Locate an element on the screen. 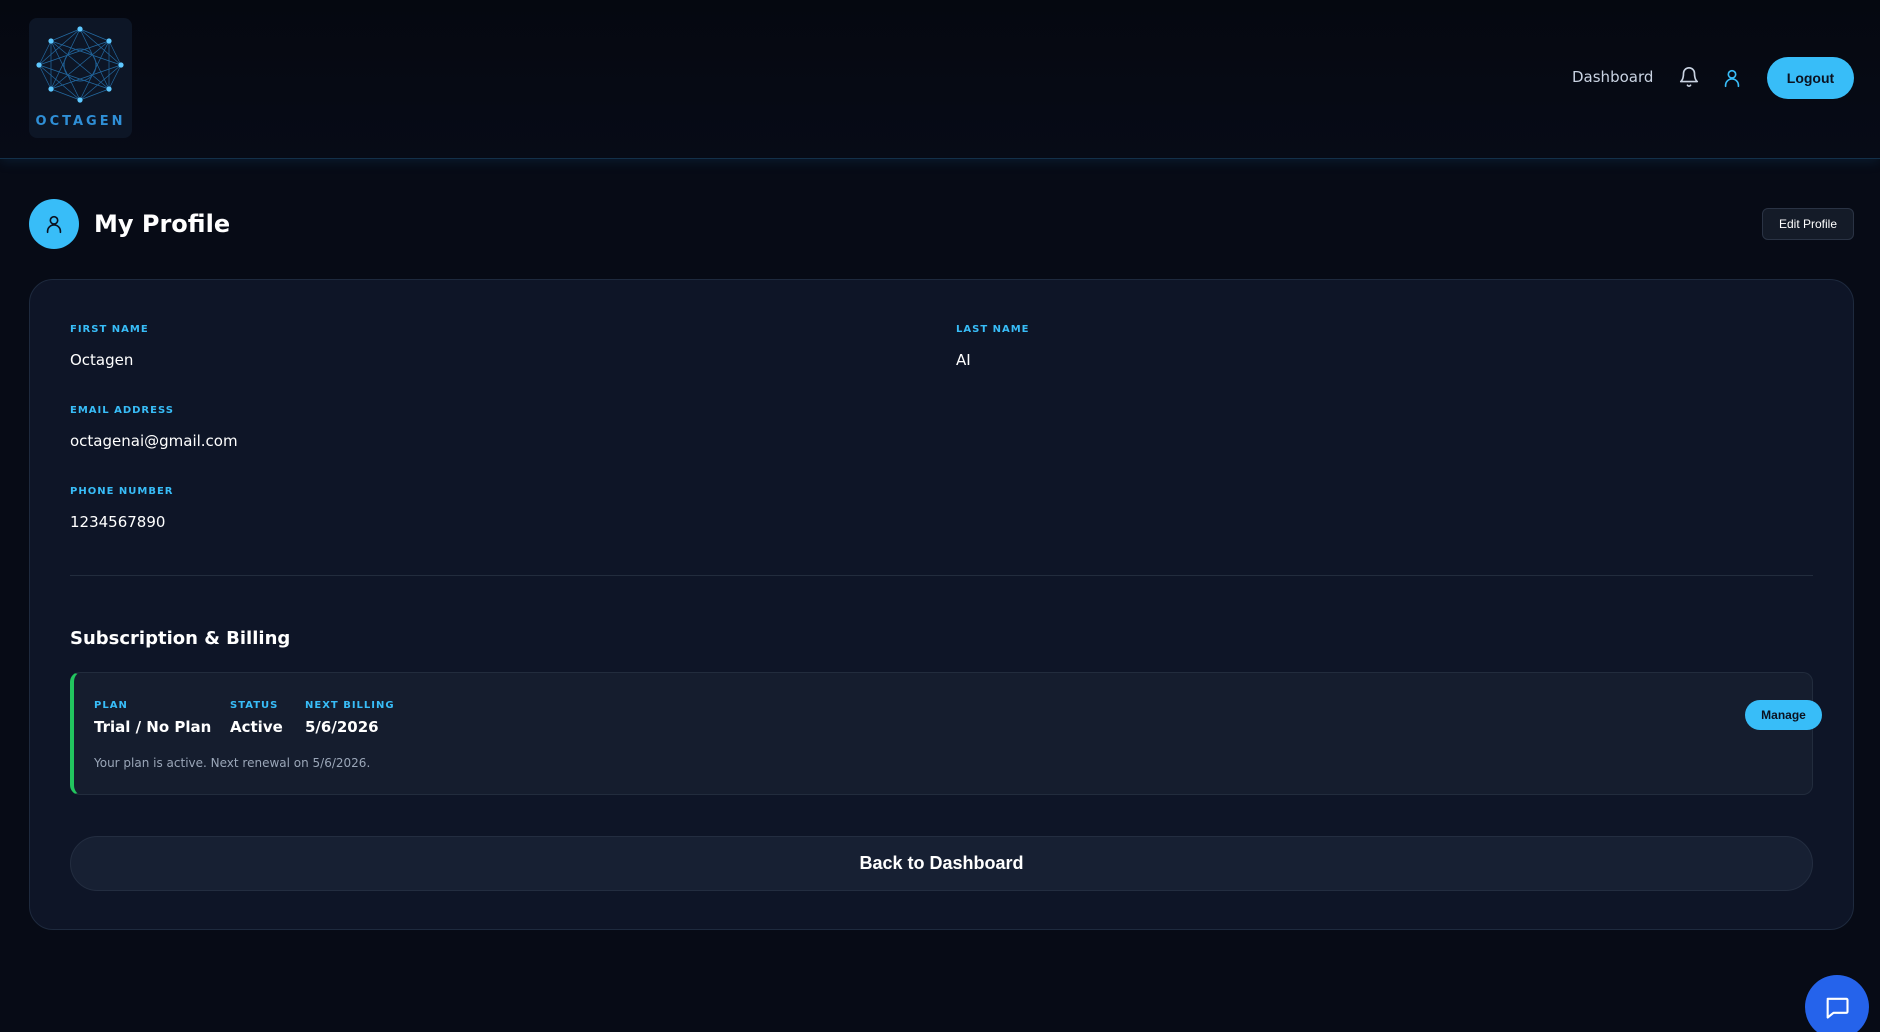  last-name-label: LAST NAME is located at coordinates (993, 329).